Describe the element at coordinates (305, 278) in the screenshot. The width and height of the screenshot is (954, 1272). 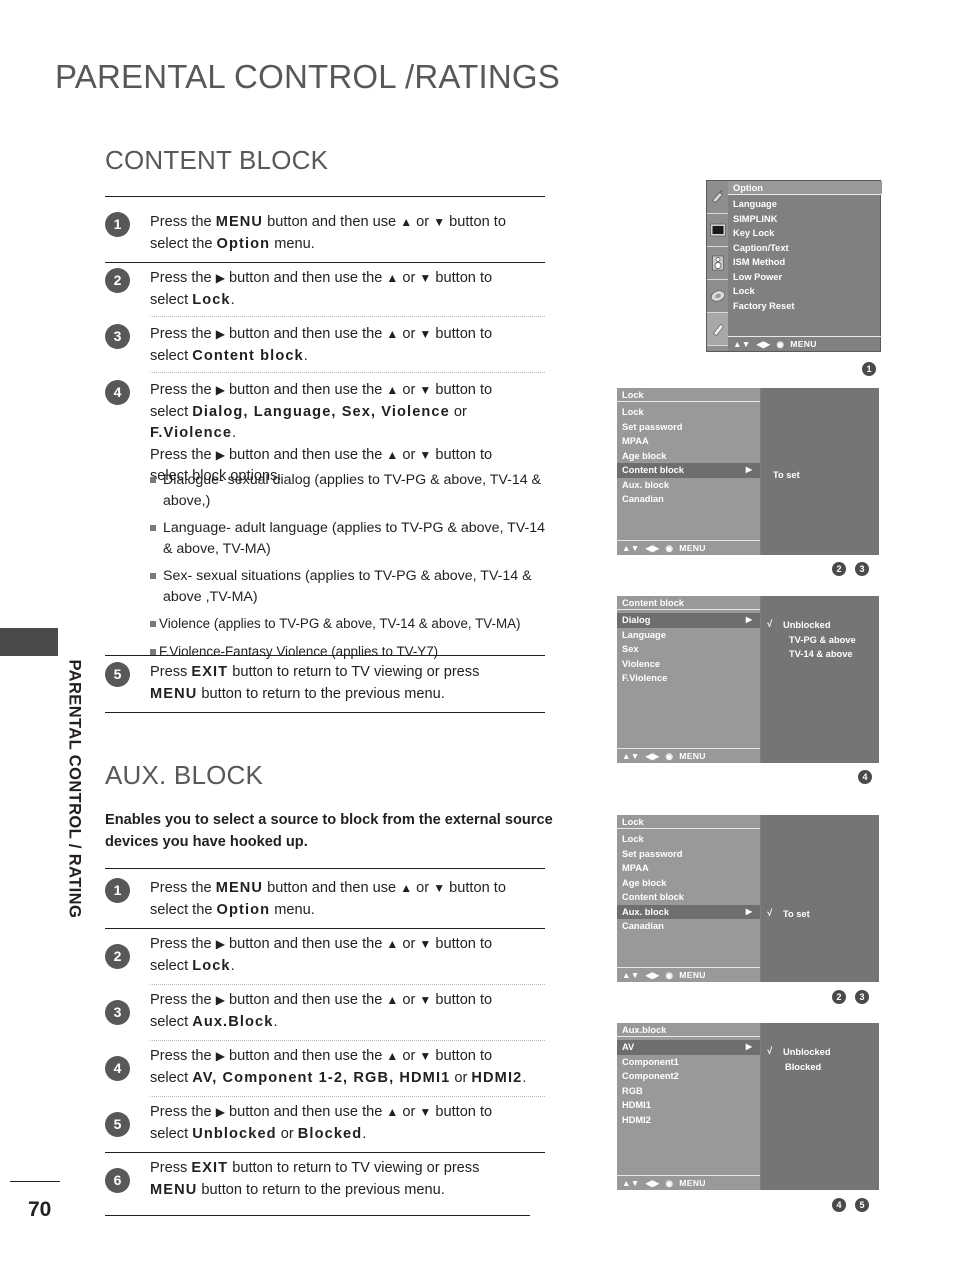
I see `step-text-part: button and then use the` at that location.